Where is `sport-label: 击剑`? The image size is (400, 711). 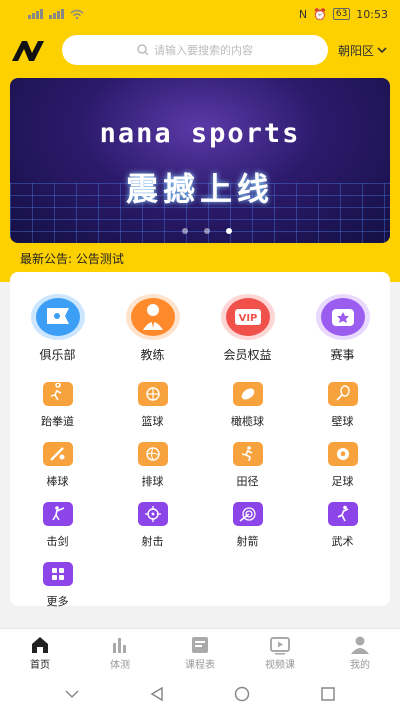
sport-label: 击剑 is located at coordinates (57, 541).